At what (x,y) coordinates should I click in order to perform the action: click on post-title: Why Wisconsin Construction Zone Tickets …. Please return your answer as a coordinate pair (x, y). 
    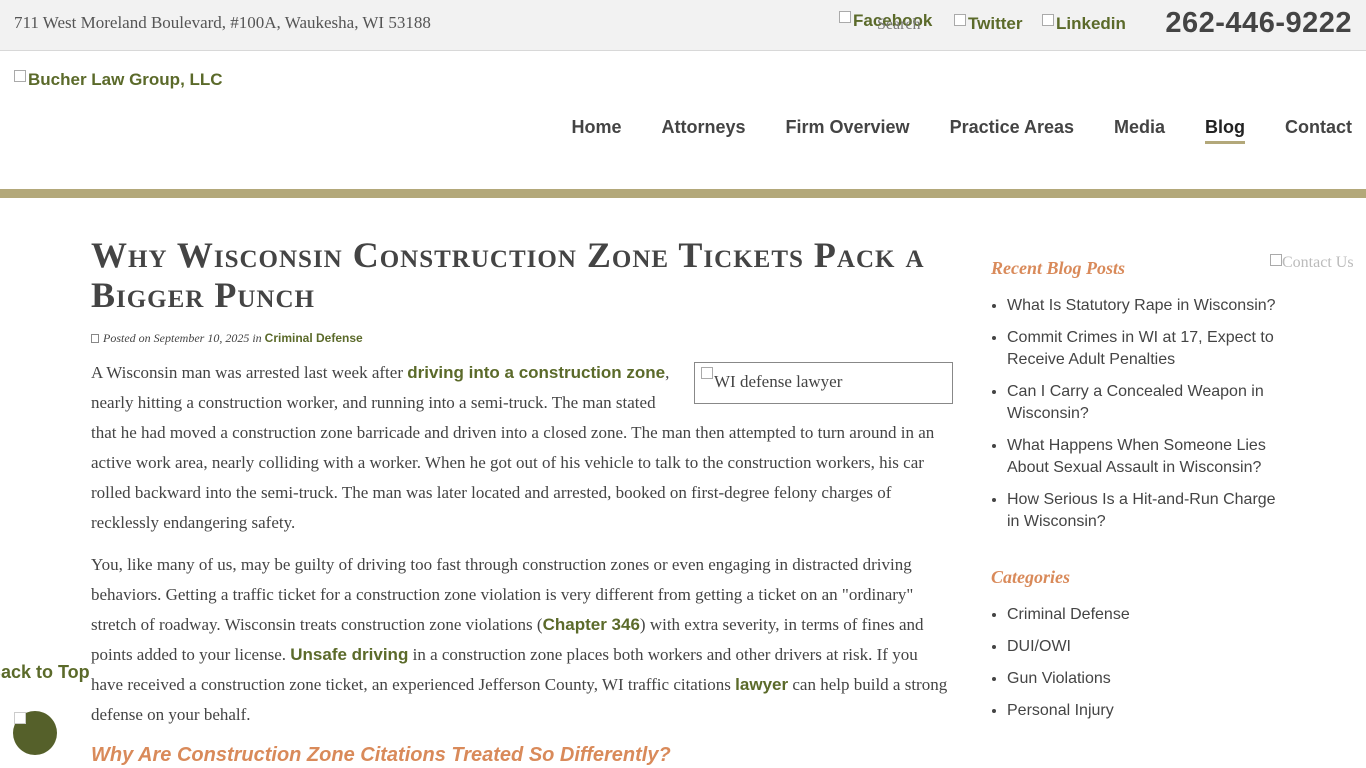
    Looking at the image, I should click on (508, 275).